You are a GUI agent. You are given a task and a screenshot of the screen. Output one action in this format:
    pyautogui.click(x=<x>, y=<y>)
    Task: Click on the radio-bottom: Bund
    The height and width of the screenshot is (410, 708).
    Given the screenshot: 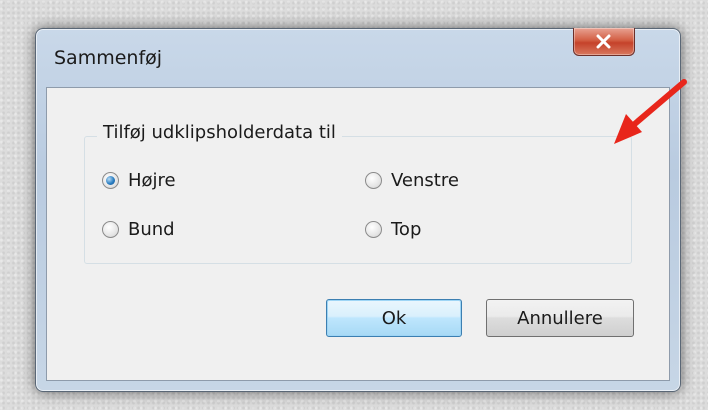 What is the action you would take?
    pyautogui.click(x=138, y=229)
    